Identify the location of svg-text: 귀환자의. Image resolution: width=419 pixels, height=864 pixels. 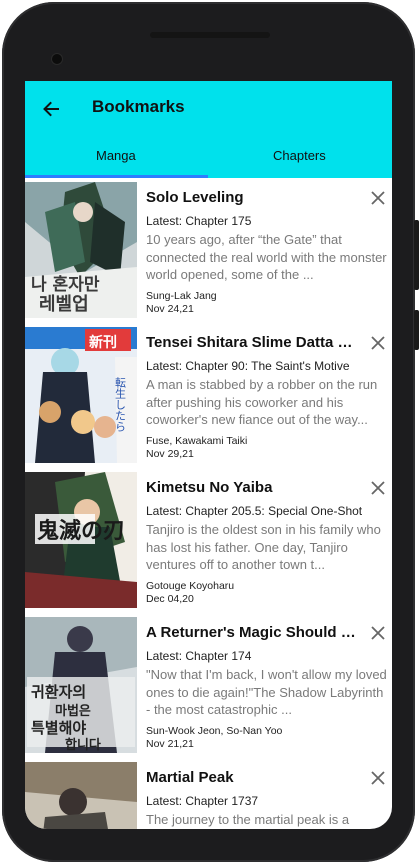
(58, 692).